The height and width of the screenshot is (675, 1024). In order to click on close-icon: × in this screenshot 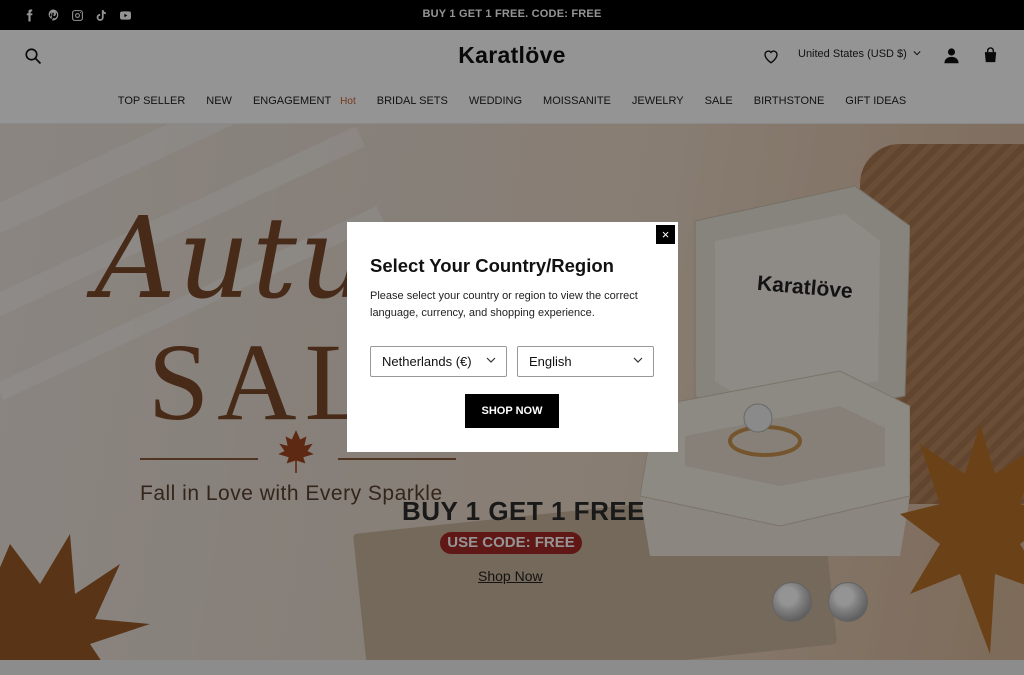, I will do `click(665, 234)`.